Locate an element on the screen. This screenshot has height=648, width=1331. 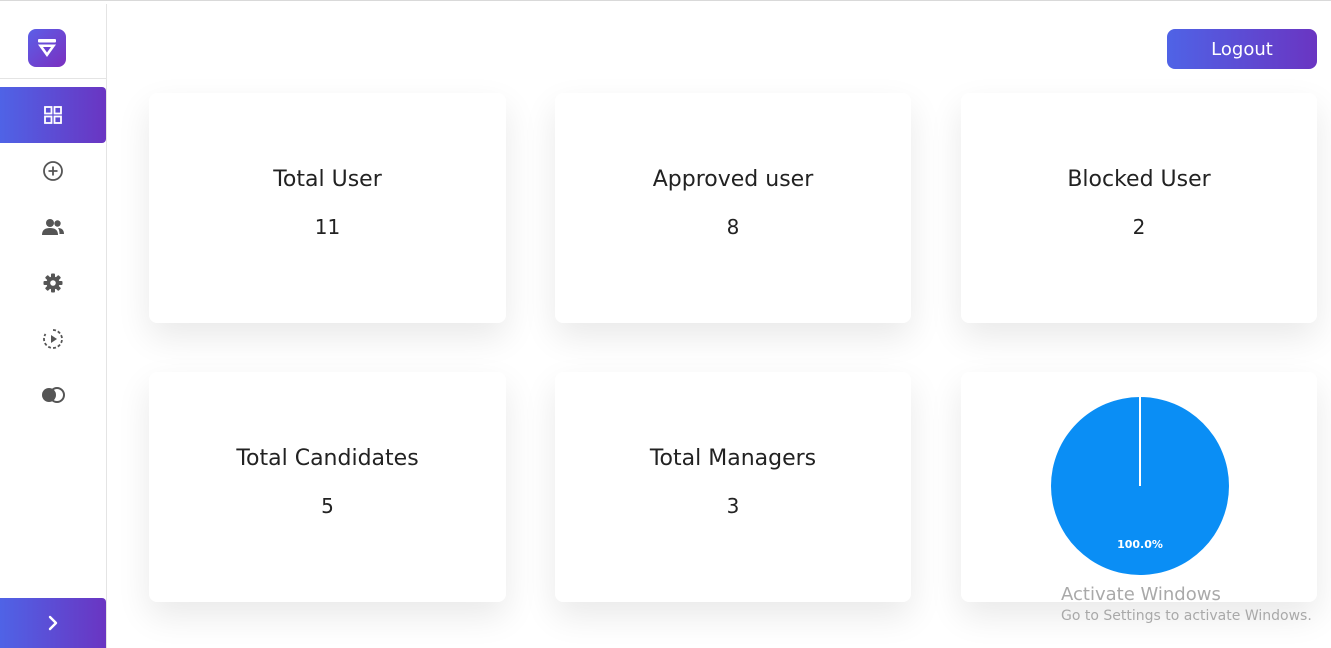
card-value: 2 is located at coordinates (1139, 227).